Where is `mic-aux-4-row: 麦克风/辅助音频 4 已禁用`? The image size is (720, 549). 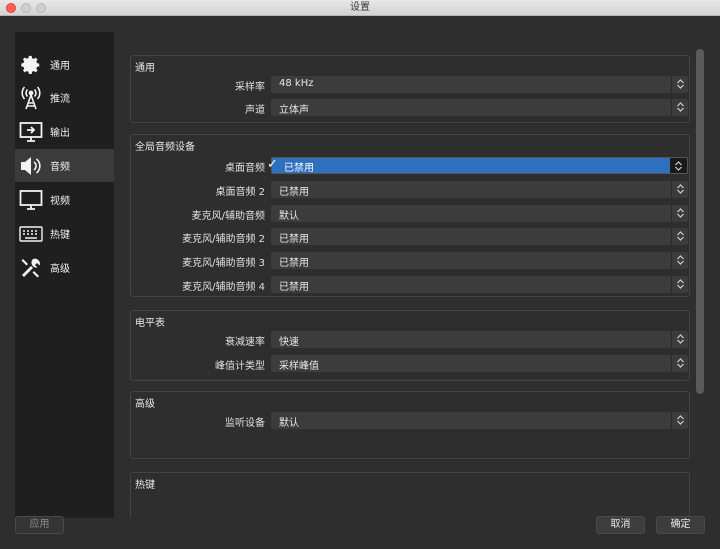 mic-aux-4-row: 麦克风/辅助音频 4 已禁用 is located at coordinates (411, 285).